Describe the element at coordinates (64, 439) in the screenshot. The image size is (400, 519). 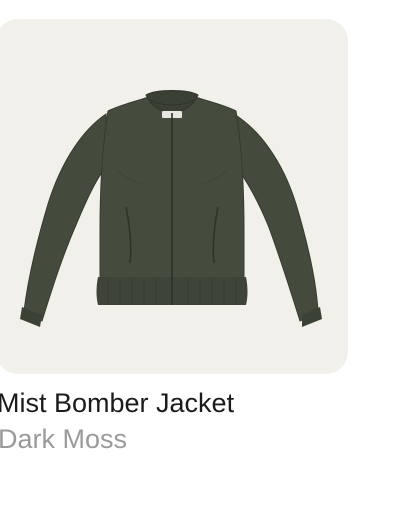
I see `product-color-label: Dark Moss` at that location.